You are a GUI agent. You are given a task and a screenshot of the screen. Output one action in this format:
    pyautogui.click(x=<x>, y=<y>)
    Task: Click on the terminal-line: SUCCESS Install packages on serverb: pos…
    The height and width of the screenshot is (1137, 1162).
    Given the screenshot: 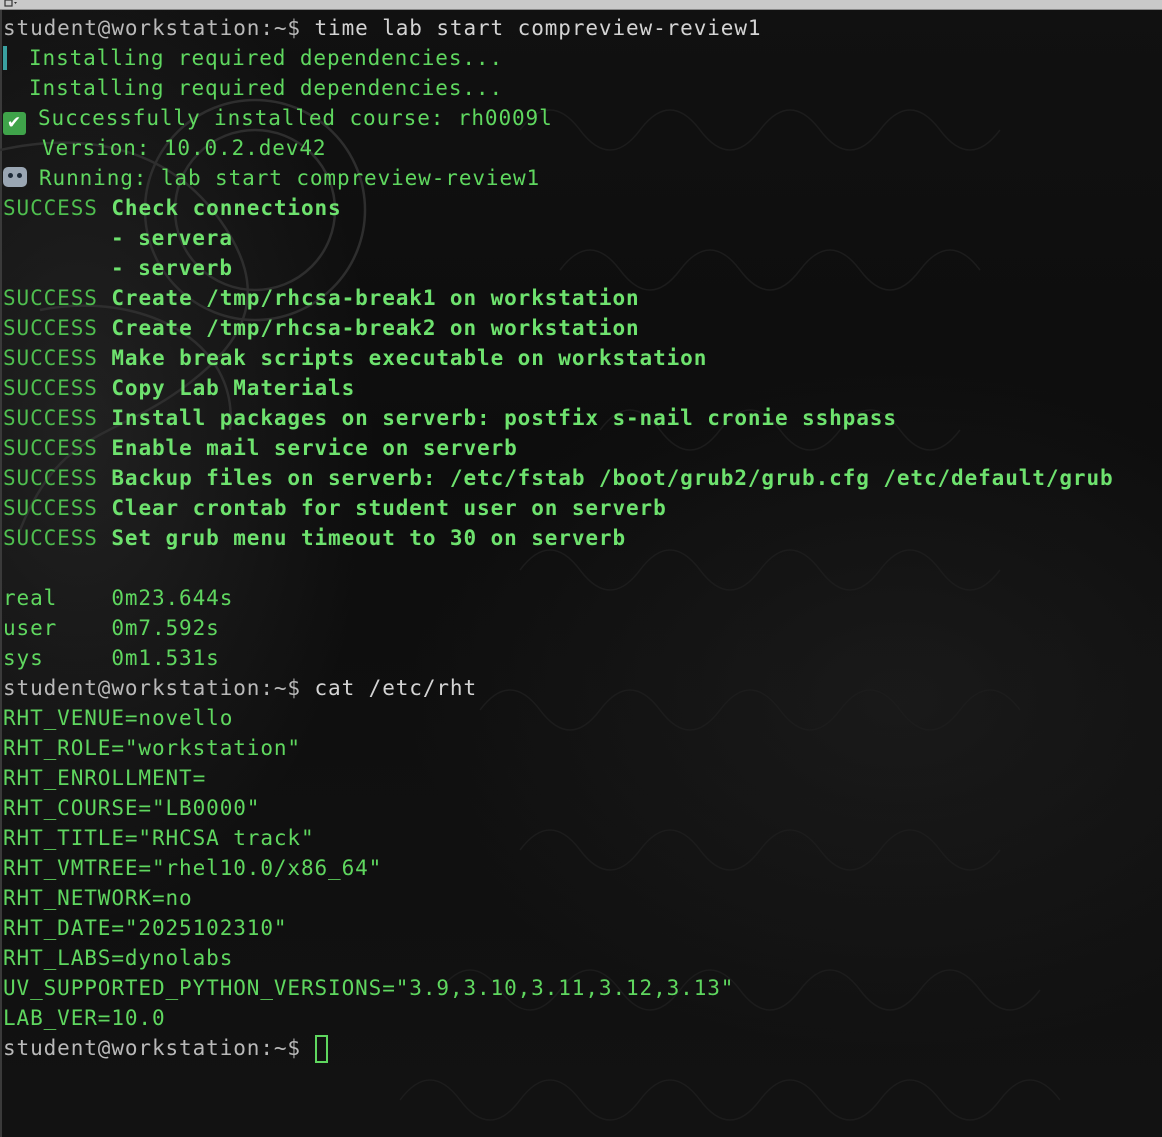 What is the action you would take?
    pyautogui.click(x=581, y=418)
    